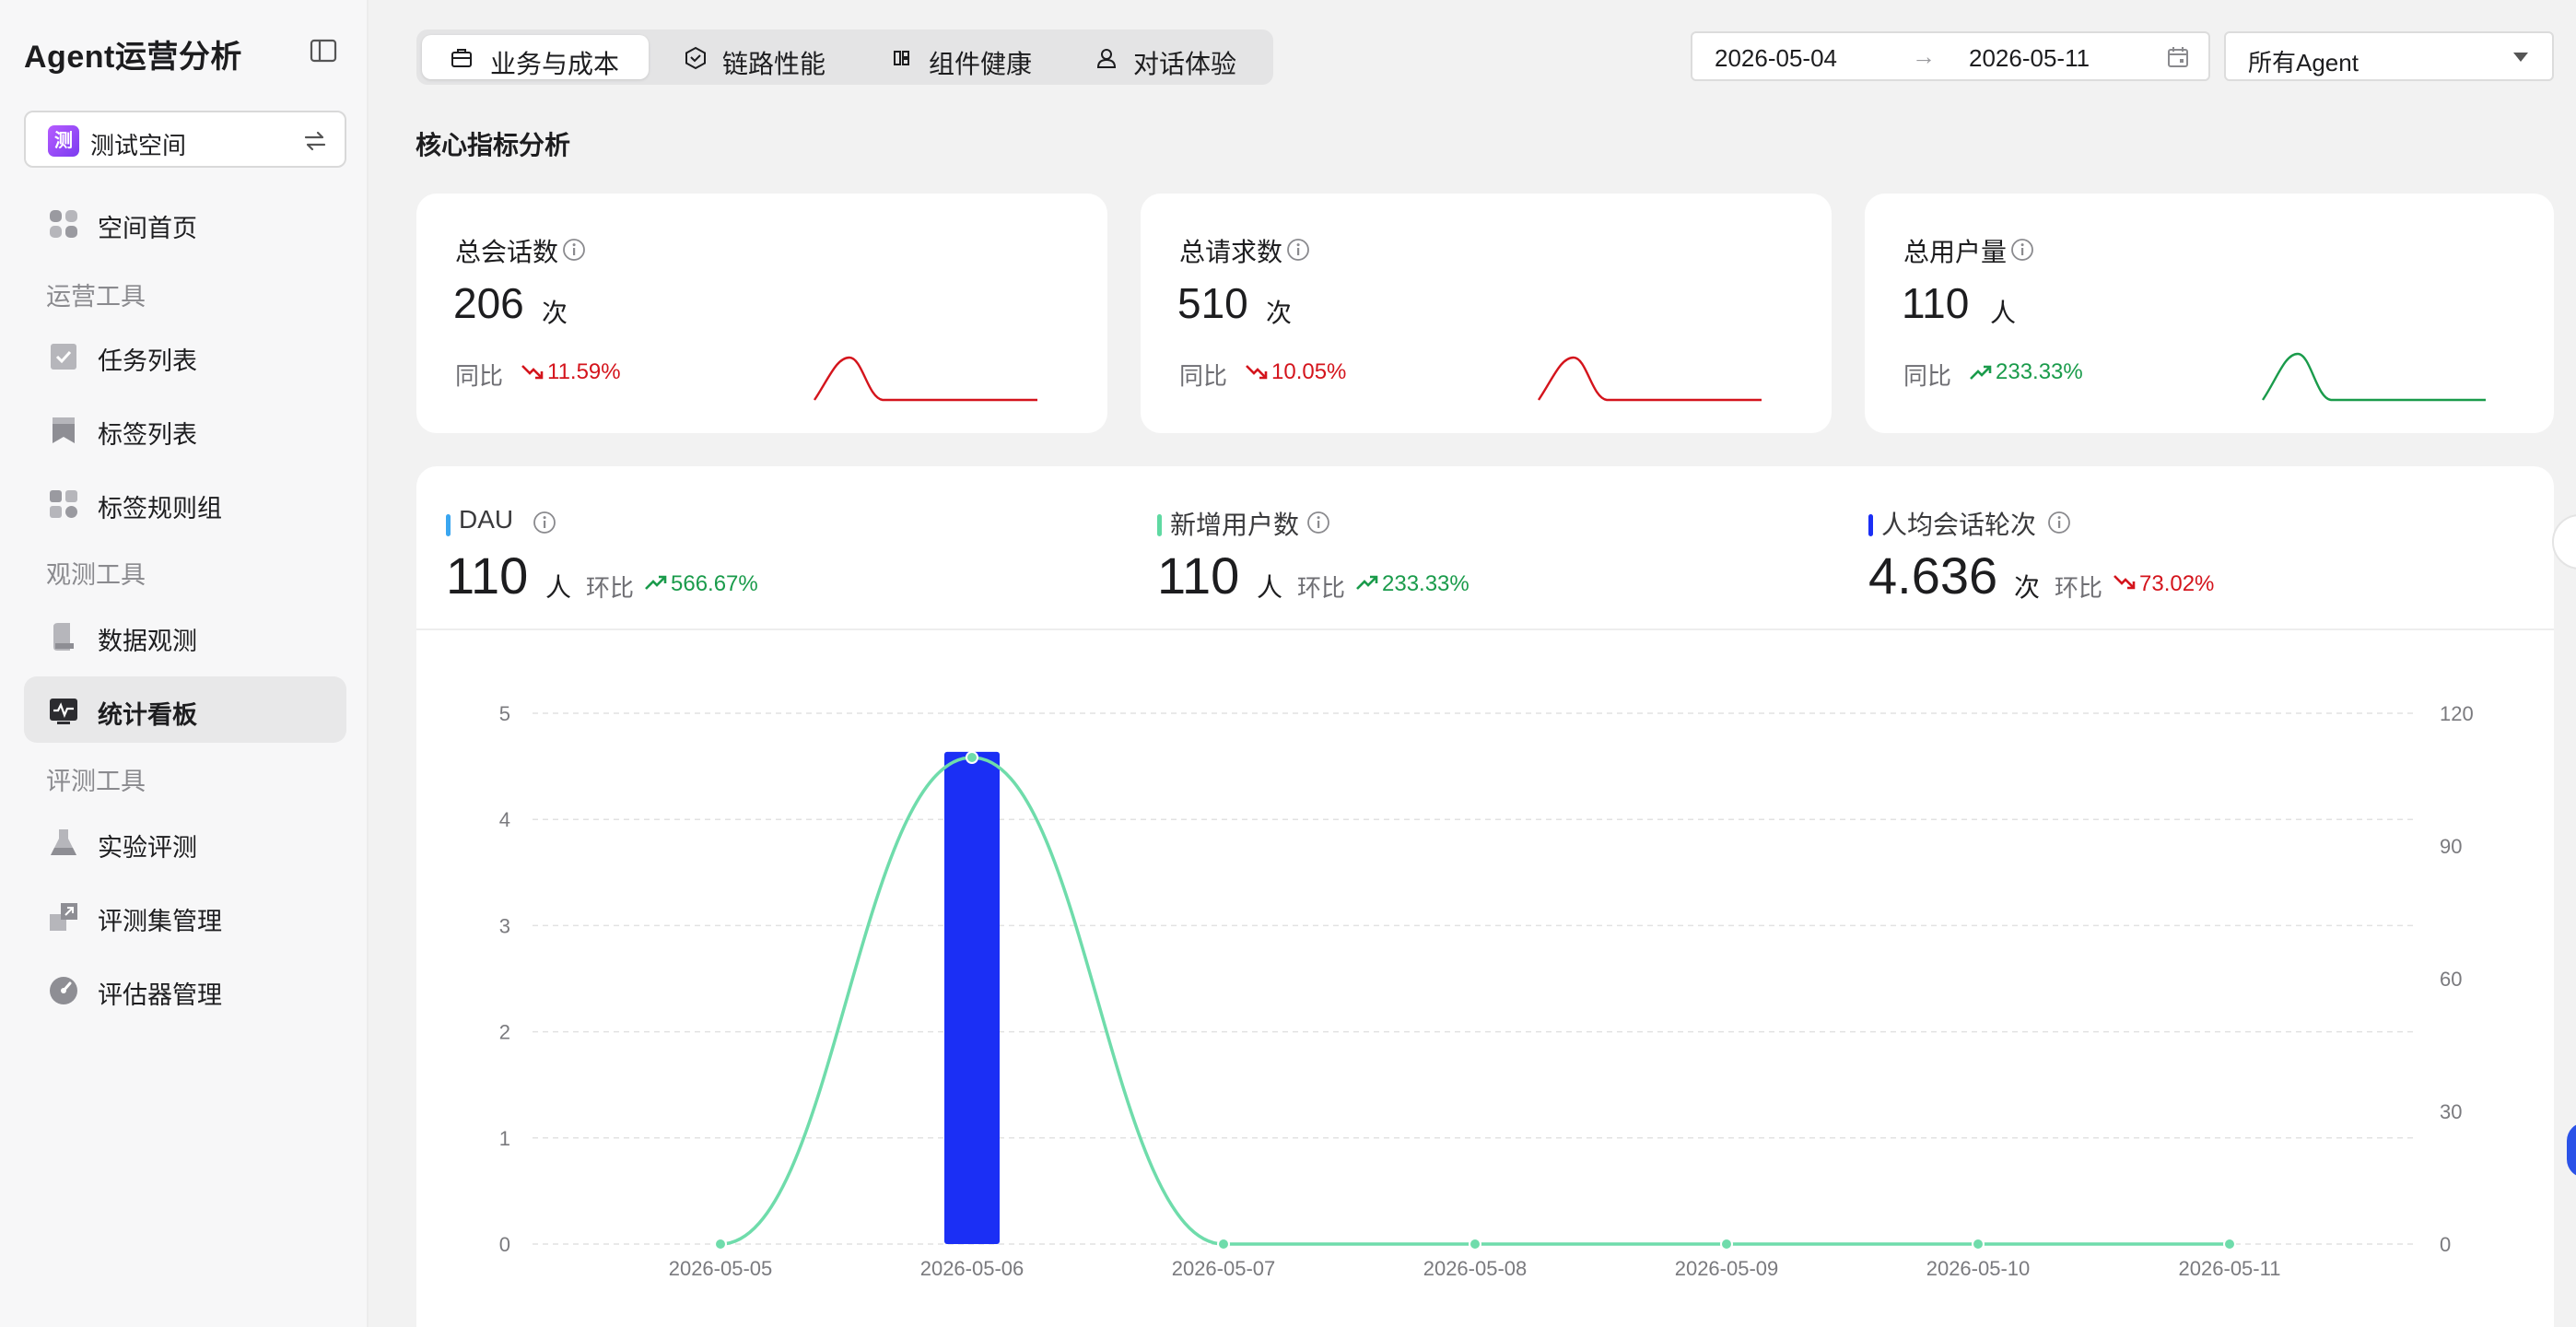 Image resolution: width=2576 pixels, height=1327 pixels. What do you see at coordinates (63, 917) in the screenshot?
I see `dataset-icon` at bounding box center [63, 917].